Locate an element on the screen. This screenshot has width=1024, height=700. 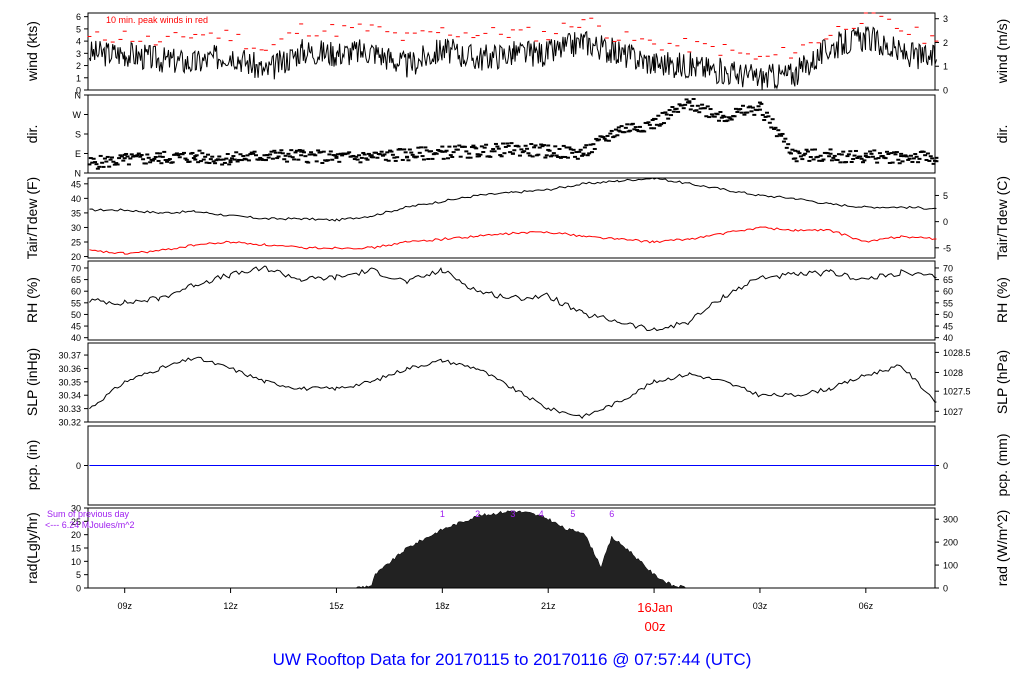
xtick-label: 21z is located at coordinates (548, 606).